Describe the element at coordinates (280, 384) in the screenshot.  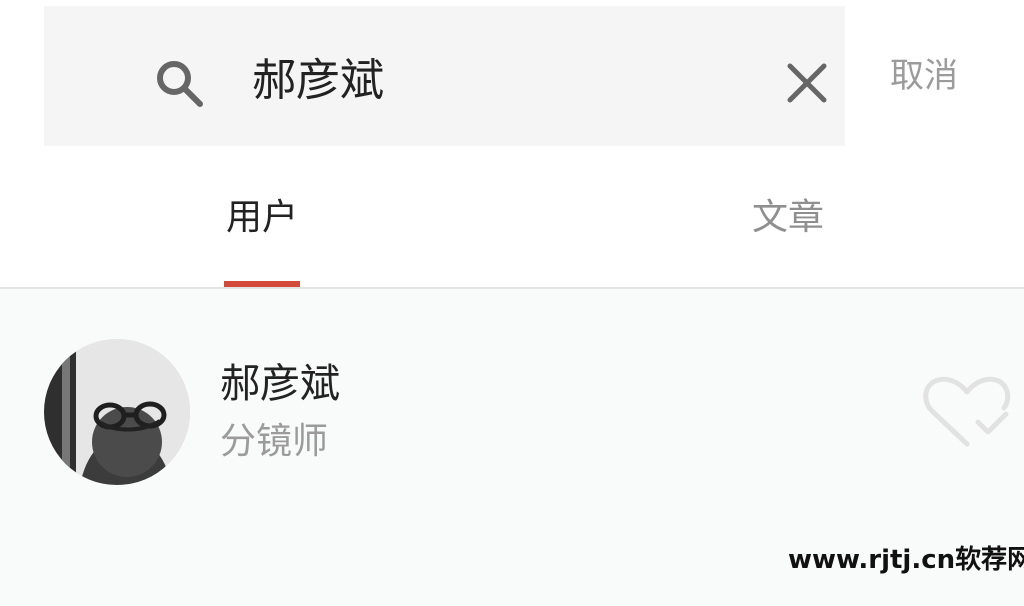
I see `user-name: 郝彦斌` at that location.